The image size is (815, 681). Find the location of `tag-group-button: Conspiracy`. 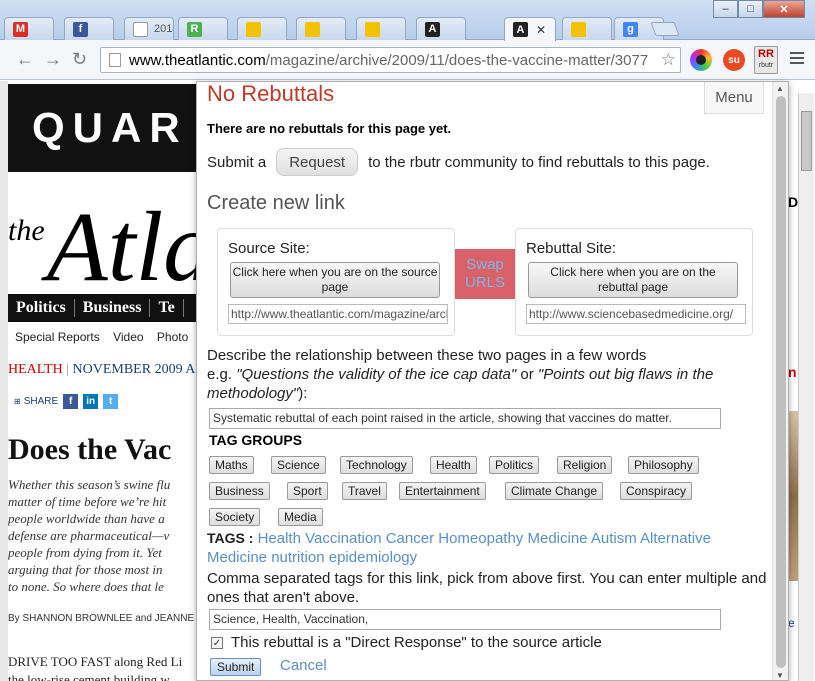

tag-group-button: Conspiracy is located at coordinates (656, 491).